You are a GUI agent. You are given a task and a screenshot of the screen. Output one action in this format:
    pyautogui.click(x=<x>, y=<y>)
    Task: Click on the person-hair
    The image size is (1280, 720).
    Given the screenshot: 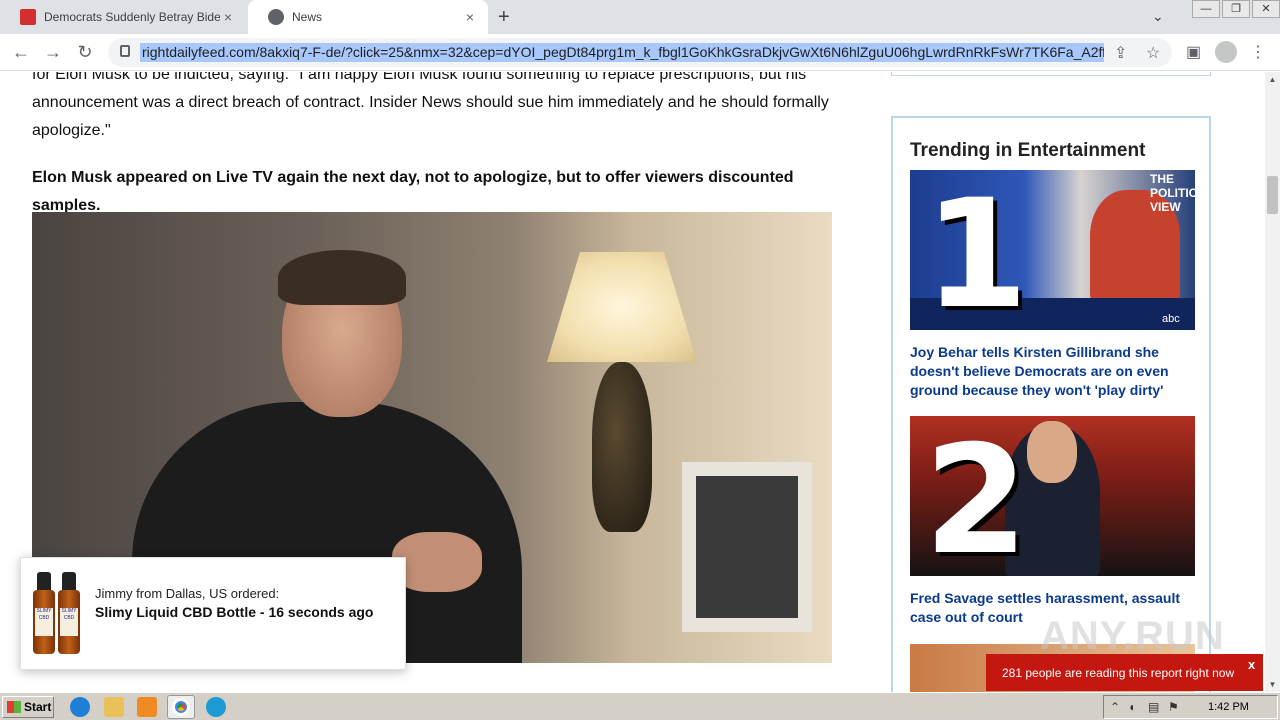 What is the action you would take?
    pyautogui.click(x=342, y=277)
    